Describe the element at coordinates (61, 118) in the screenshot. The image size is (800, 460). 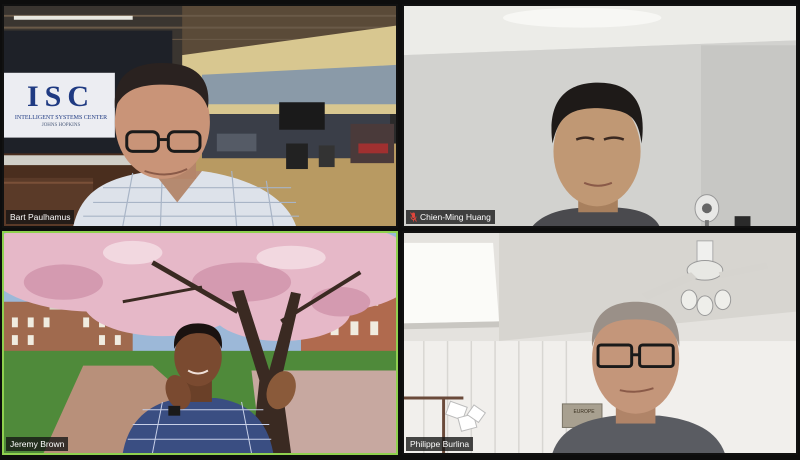
I see `isc-sign-subtitle: INTELLIGENT SYSTEMS CENTER` at that location.